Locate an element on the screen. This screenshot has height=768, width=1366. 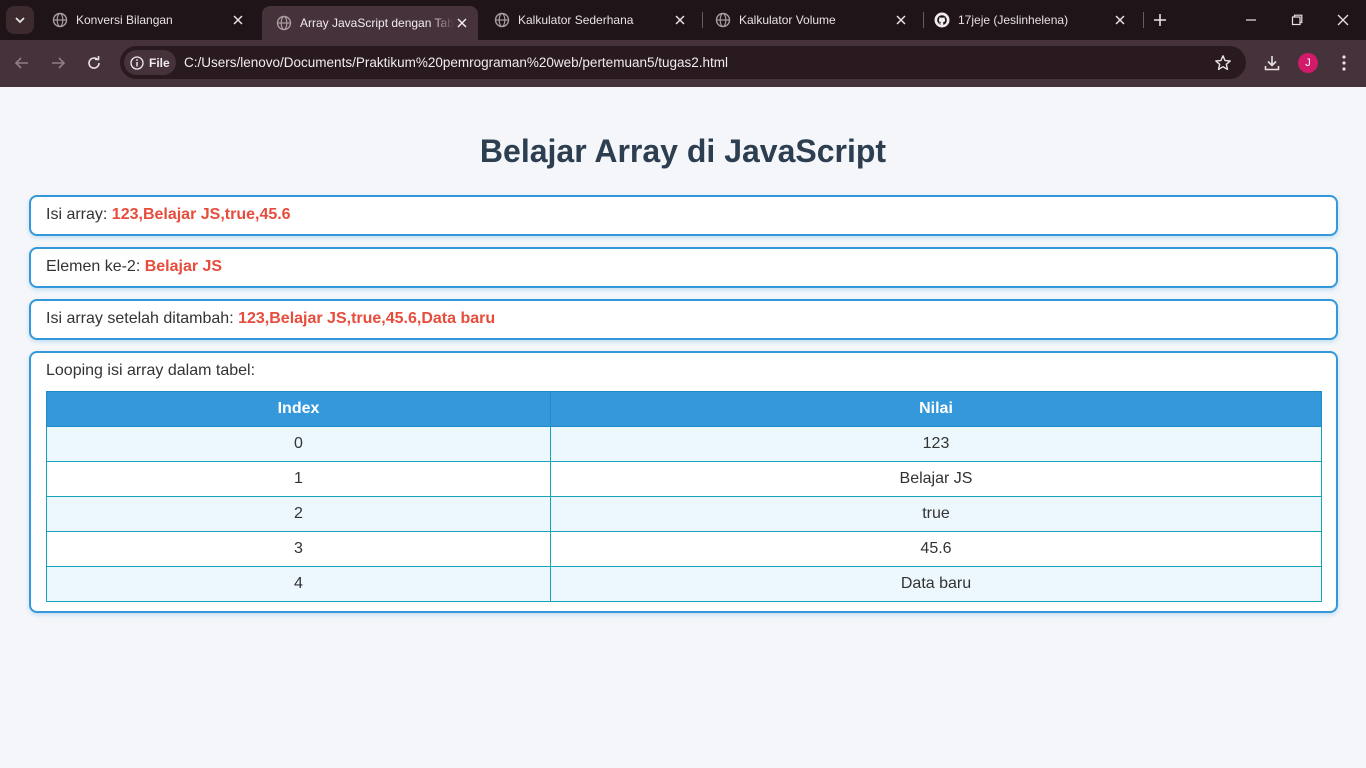
minimize-button is located at coordinates (1251, 20).